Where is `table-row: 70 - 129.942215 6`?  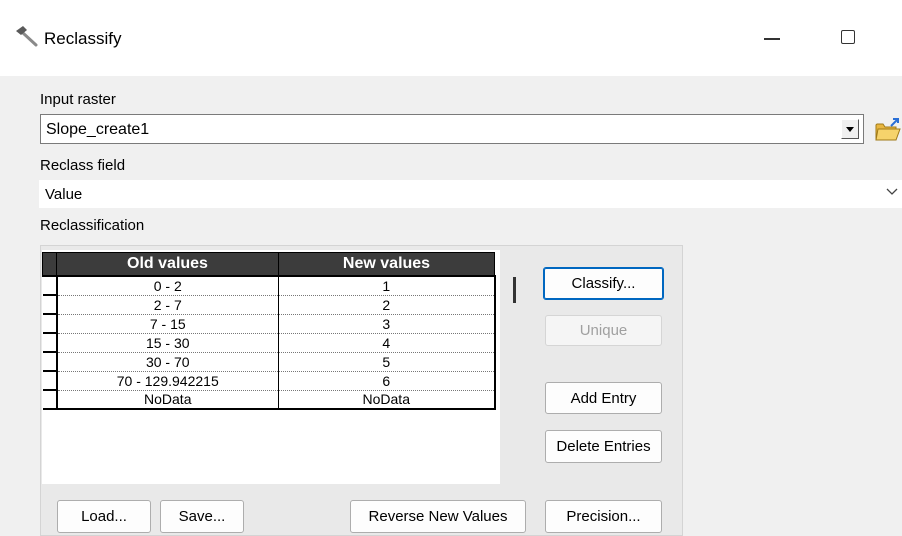
table-row: 70 - 129.942215 6 is located at coordinates (269, 381).